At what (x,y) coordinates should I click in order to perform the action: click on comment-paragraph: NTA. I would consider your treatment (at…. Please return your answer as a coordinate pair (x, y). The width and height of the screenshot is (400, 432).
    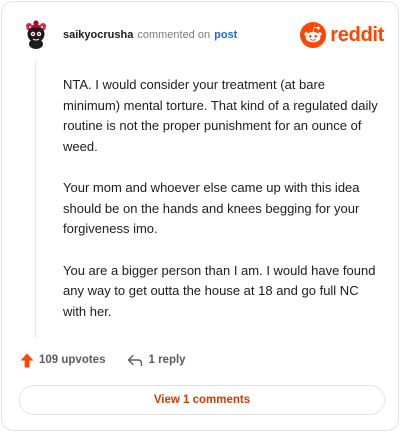
    Looking at the image, I should click on (220, 115).